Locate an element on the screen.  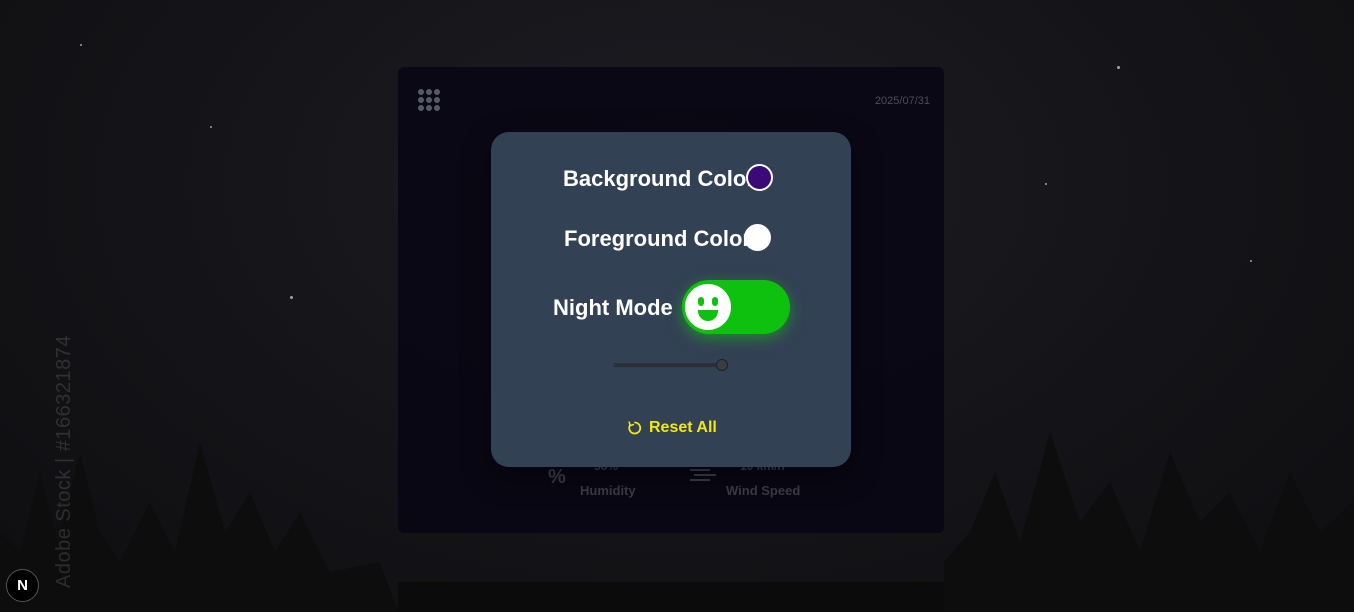
intensity-slider is located at coordinates (670, 365).